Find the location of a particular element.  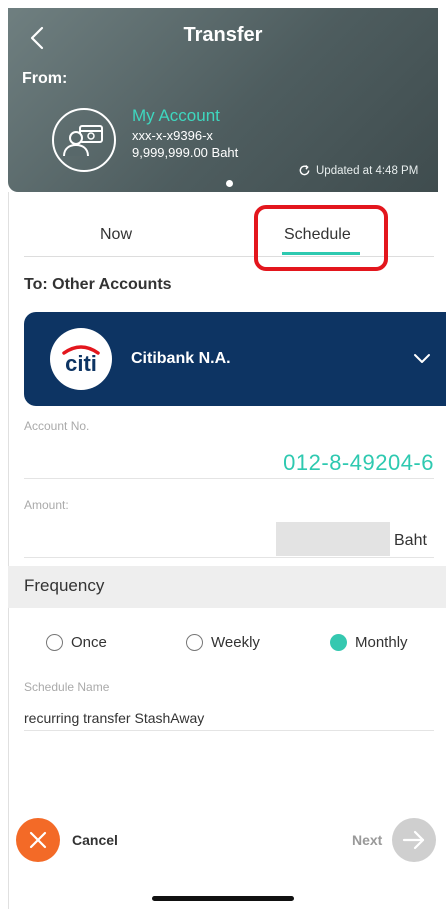

home-indicator is located at coordinates (223, 898).